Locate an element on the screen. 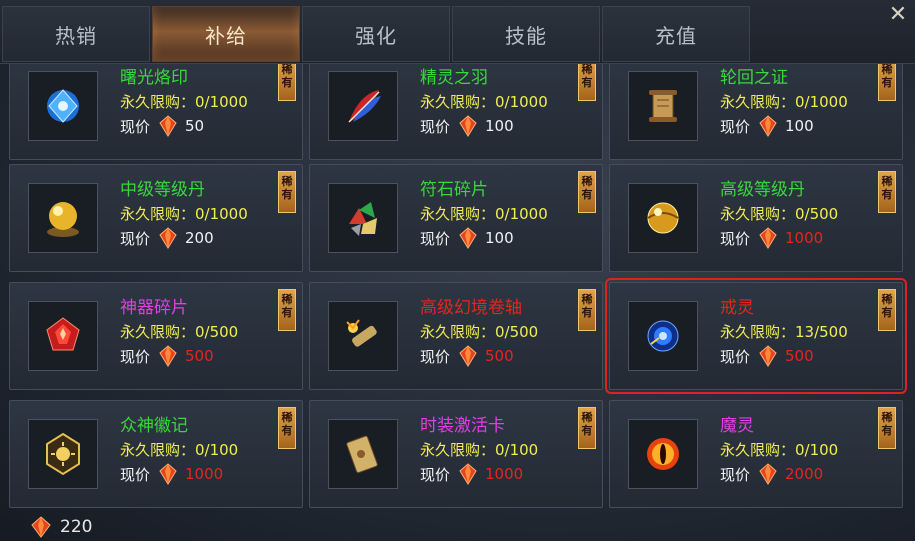 The image size is (915, 541). balance-value: 220 is located at coordinates (76, 527).